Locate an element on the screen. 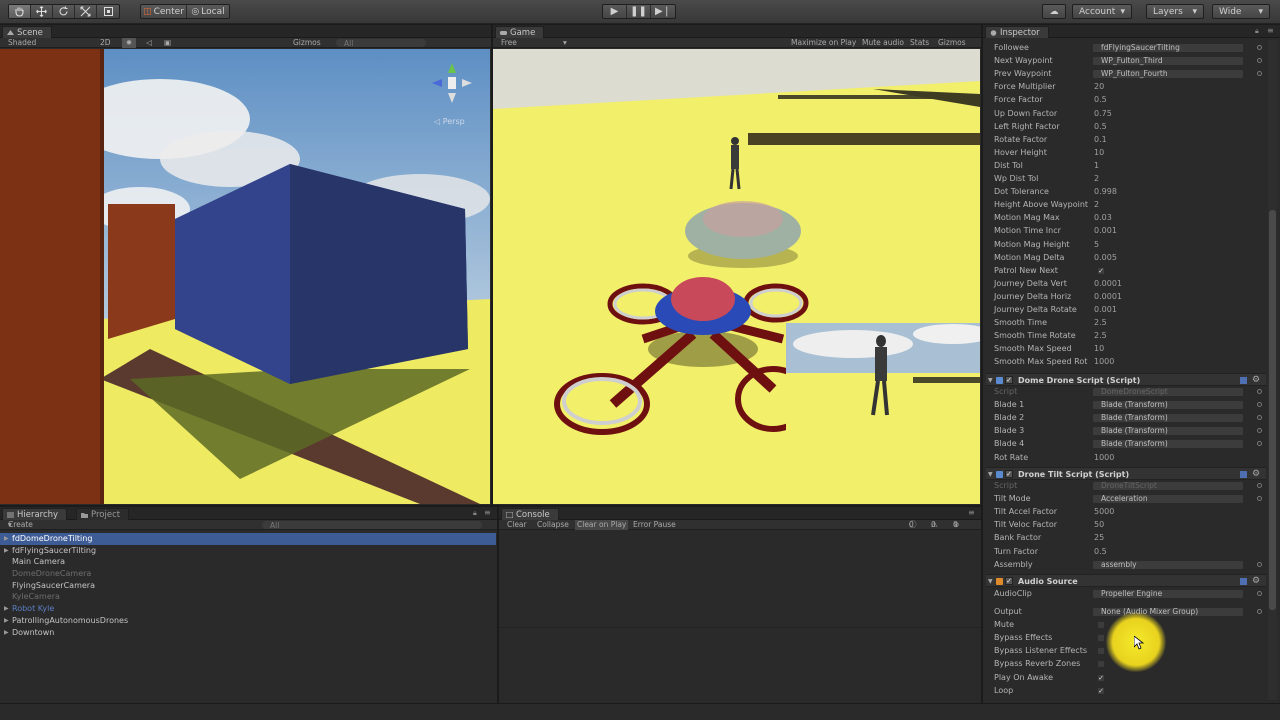  effects-icon: ▣ is located at coordinates (167, 43).